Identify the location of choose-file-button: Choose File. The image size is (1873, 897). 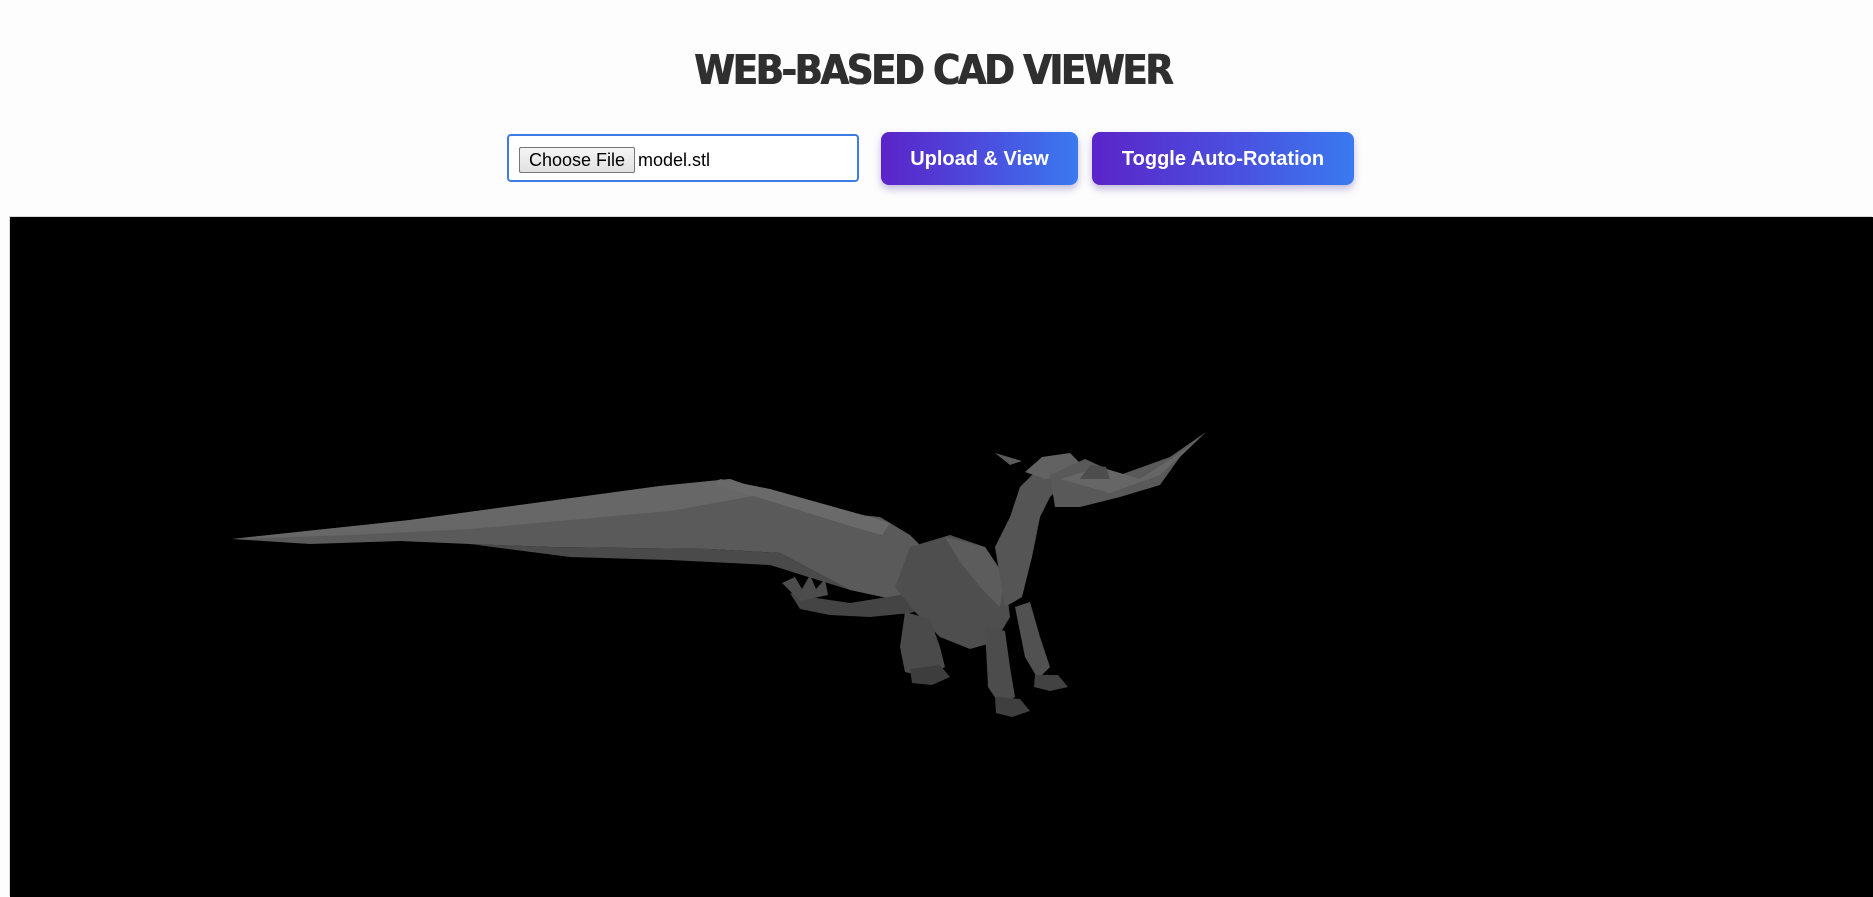
(577, 160).